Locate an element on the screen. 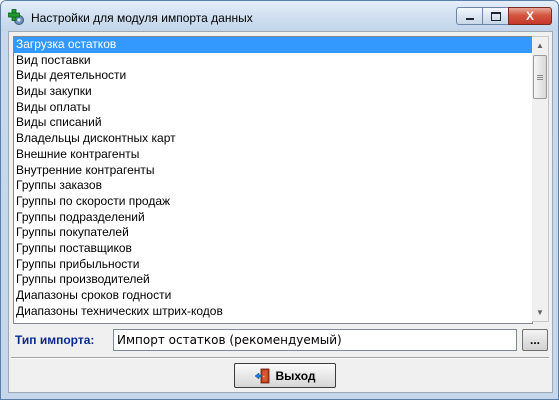  exit-button: Выход is located at coordinates (285, 375).